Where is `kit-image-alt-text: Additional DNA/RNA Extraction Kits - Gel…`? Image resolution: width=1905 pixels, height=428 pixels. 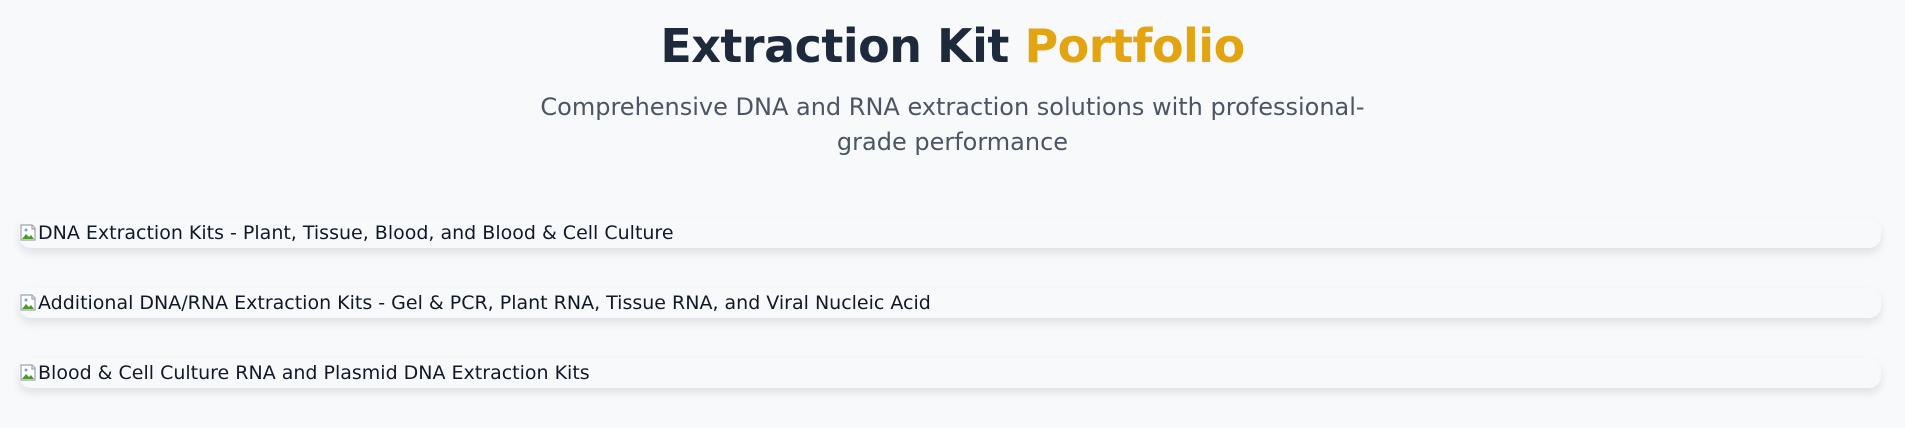 kit-image-alt-text: Additional DNA/RNA Extraction Kits - Gel… is located at coordinates (484, 303).